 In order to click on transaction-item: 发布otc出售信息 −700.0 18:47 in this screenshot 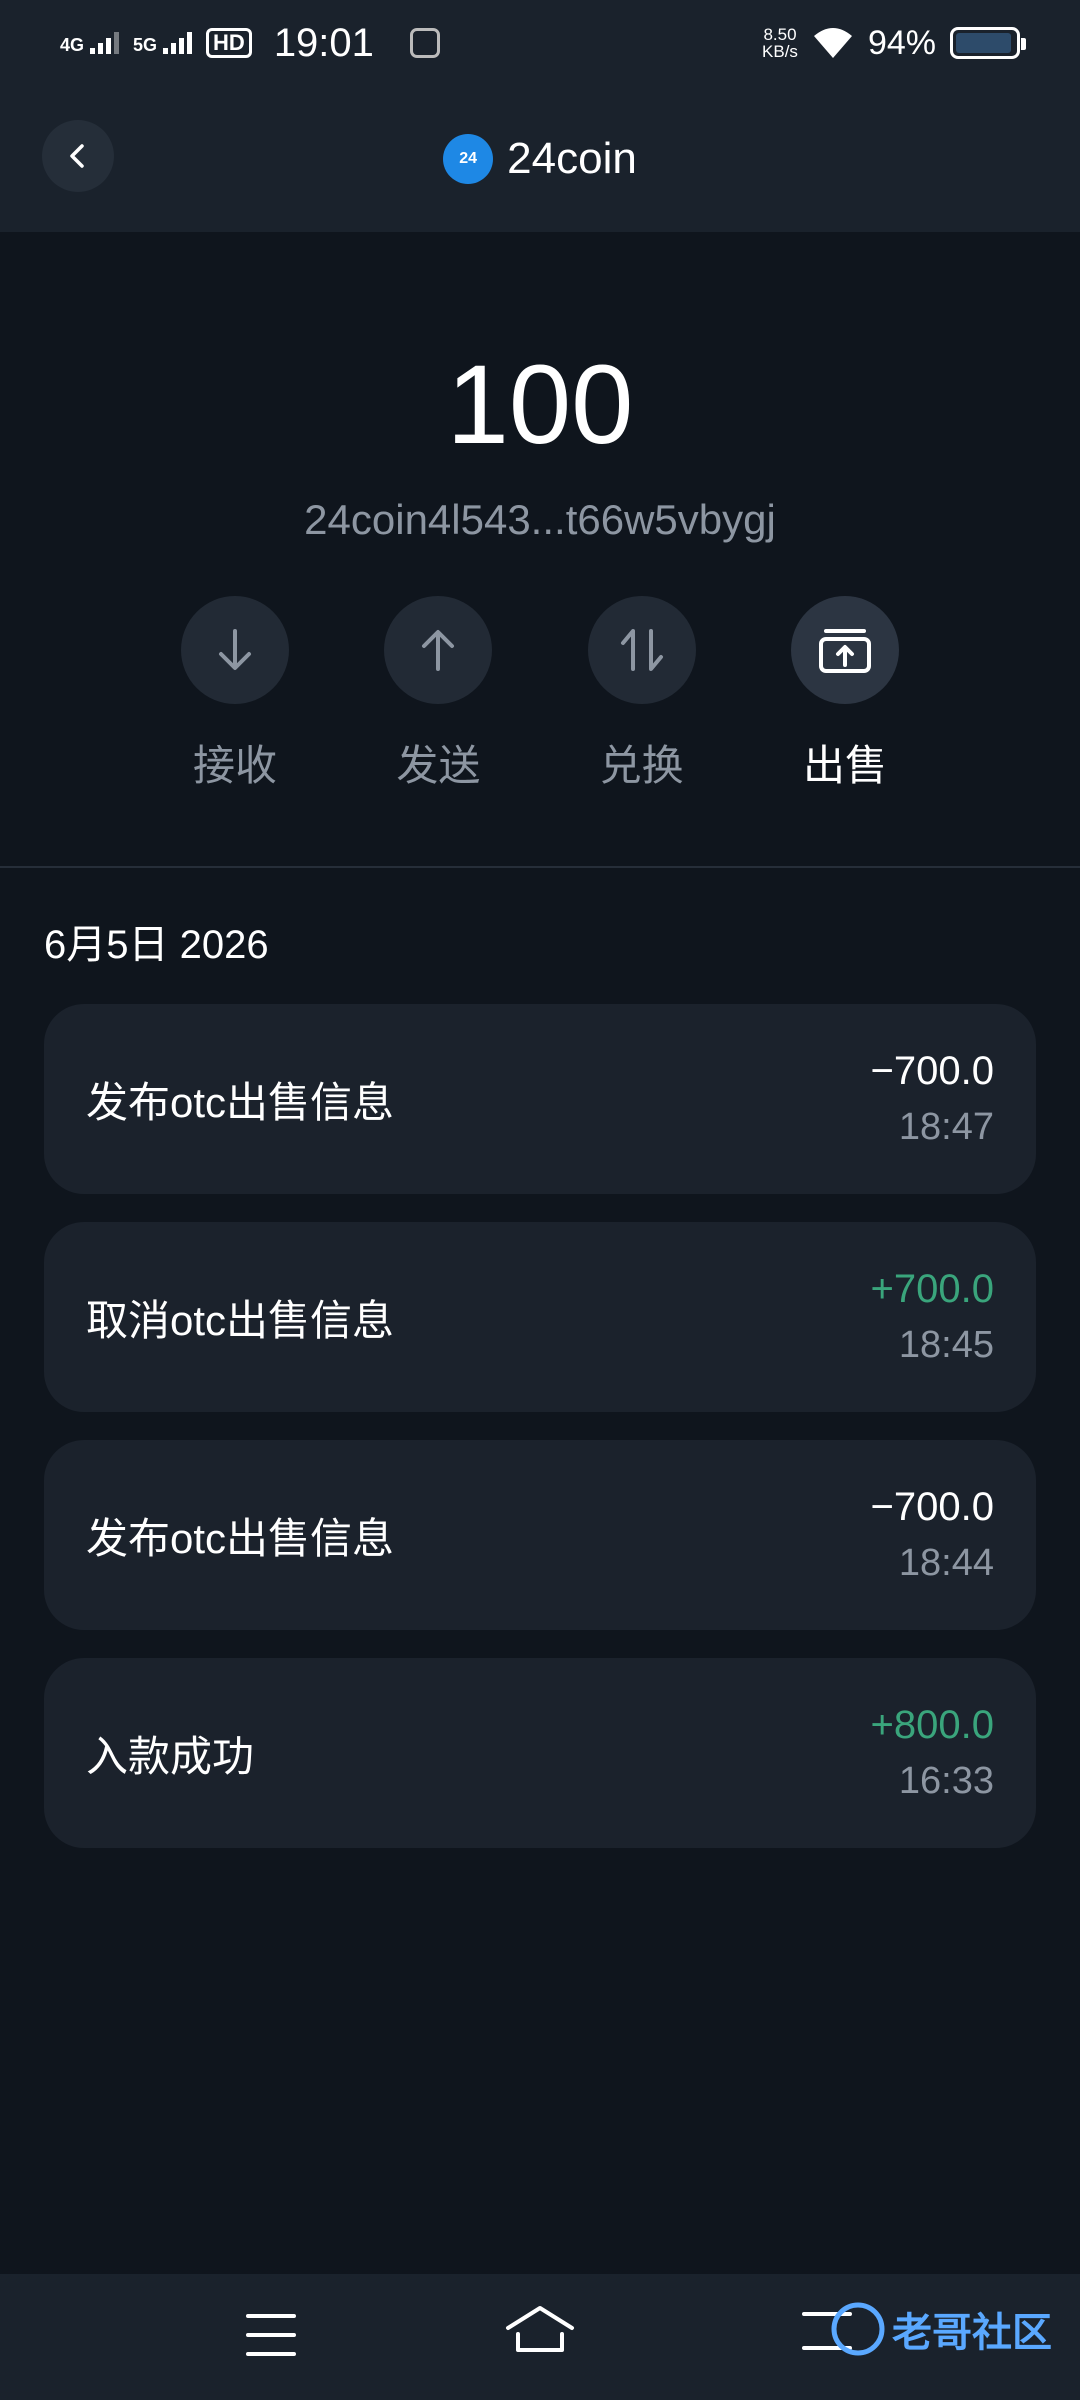, I will do `click(540, 1099)`.